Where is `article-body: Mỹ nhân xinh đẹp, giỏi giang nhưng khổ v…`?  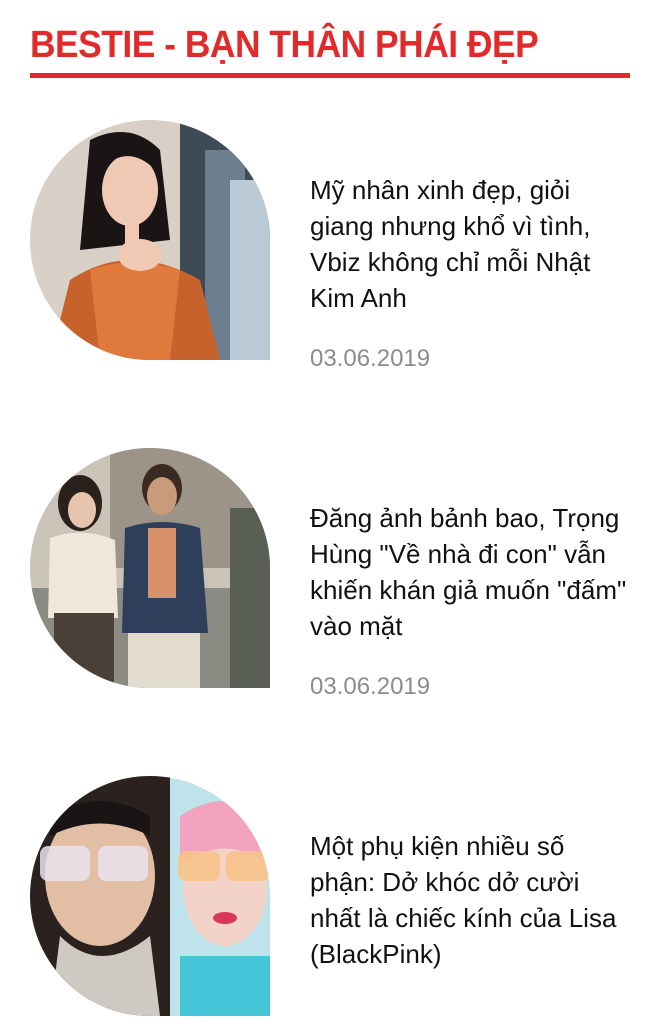 article-body: Mỹ nhân xinh đẹp, giỏi giang nhưng khổ v… is located at coordinates (470, 273).